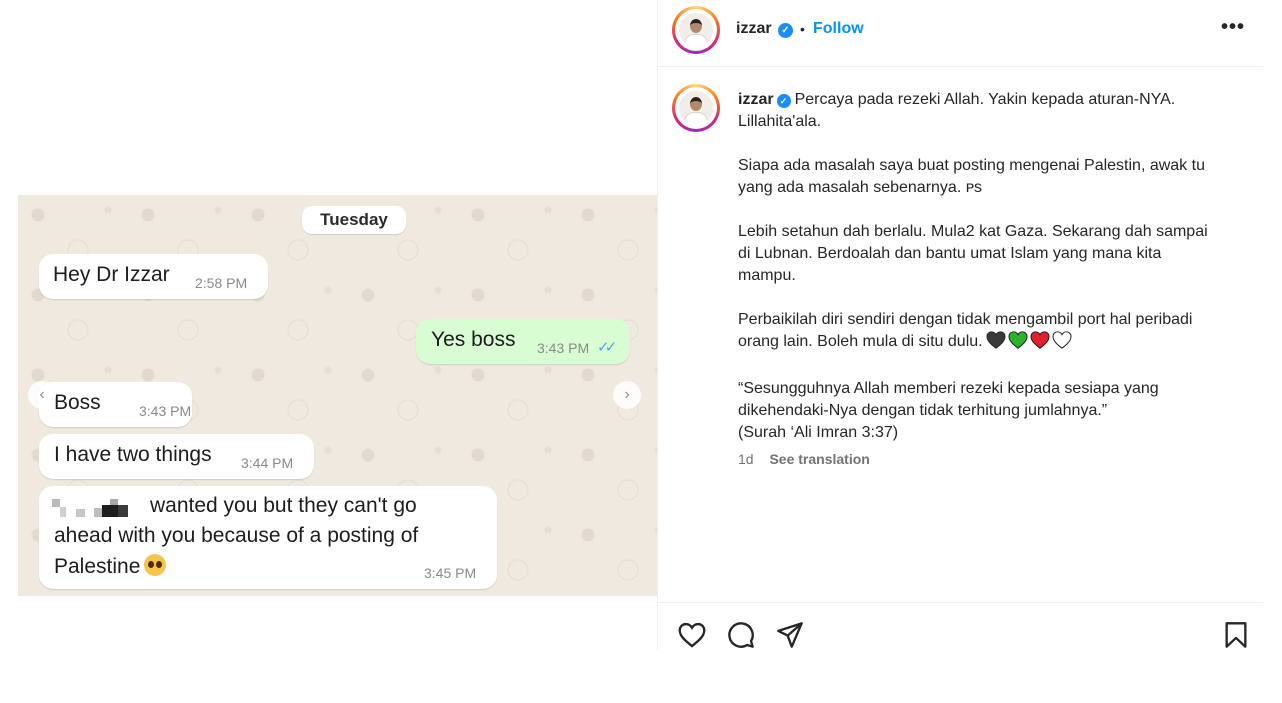 This screenshot has width=1282, height=703. What do you see at coordinates (94, 508) in the screenshot?
I see `redacted-name` at bounding box center [94, 508].